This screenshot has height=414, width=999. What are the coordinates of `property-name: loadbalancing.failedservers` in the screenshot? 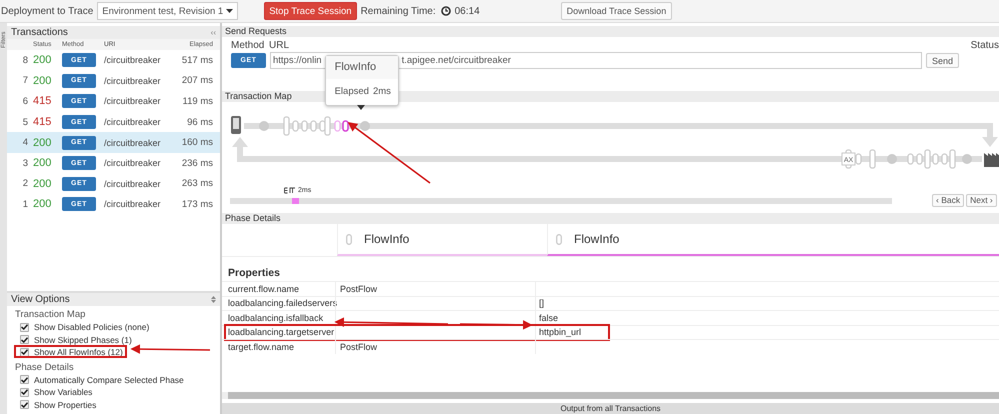 It's located at (281, 303).